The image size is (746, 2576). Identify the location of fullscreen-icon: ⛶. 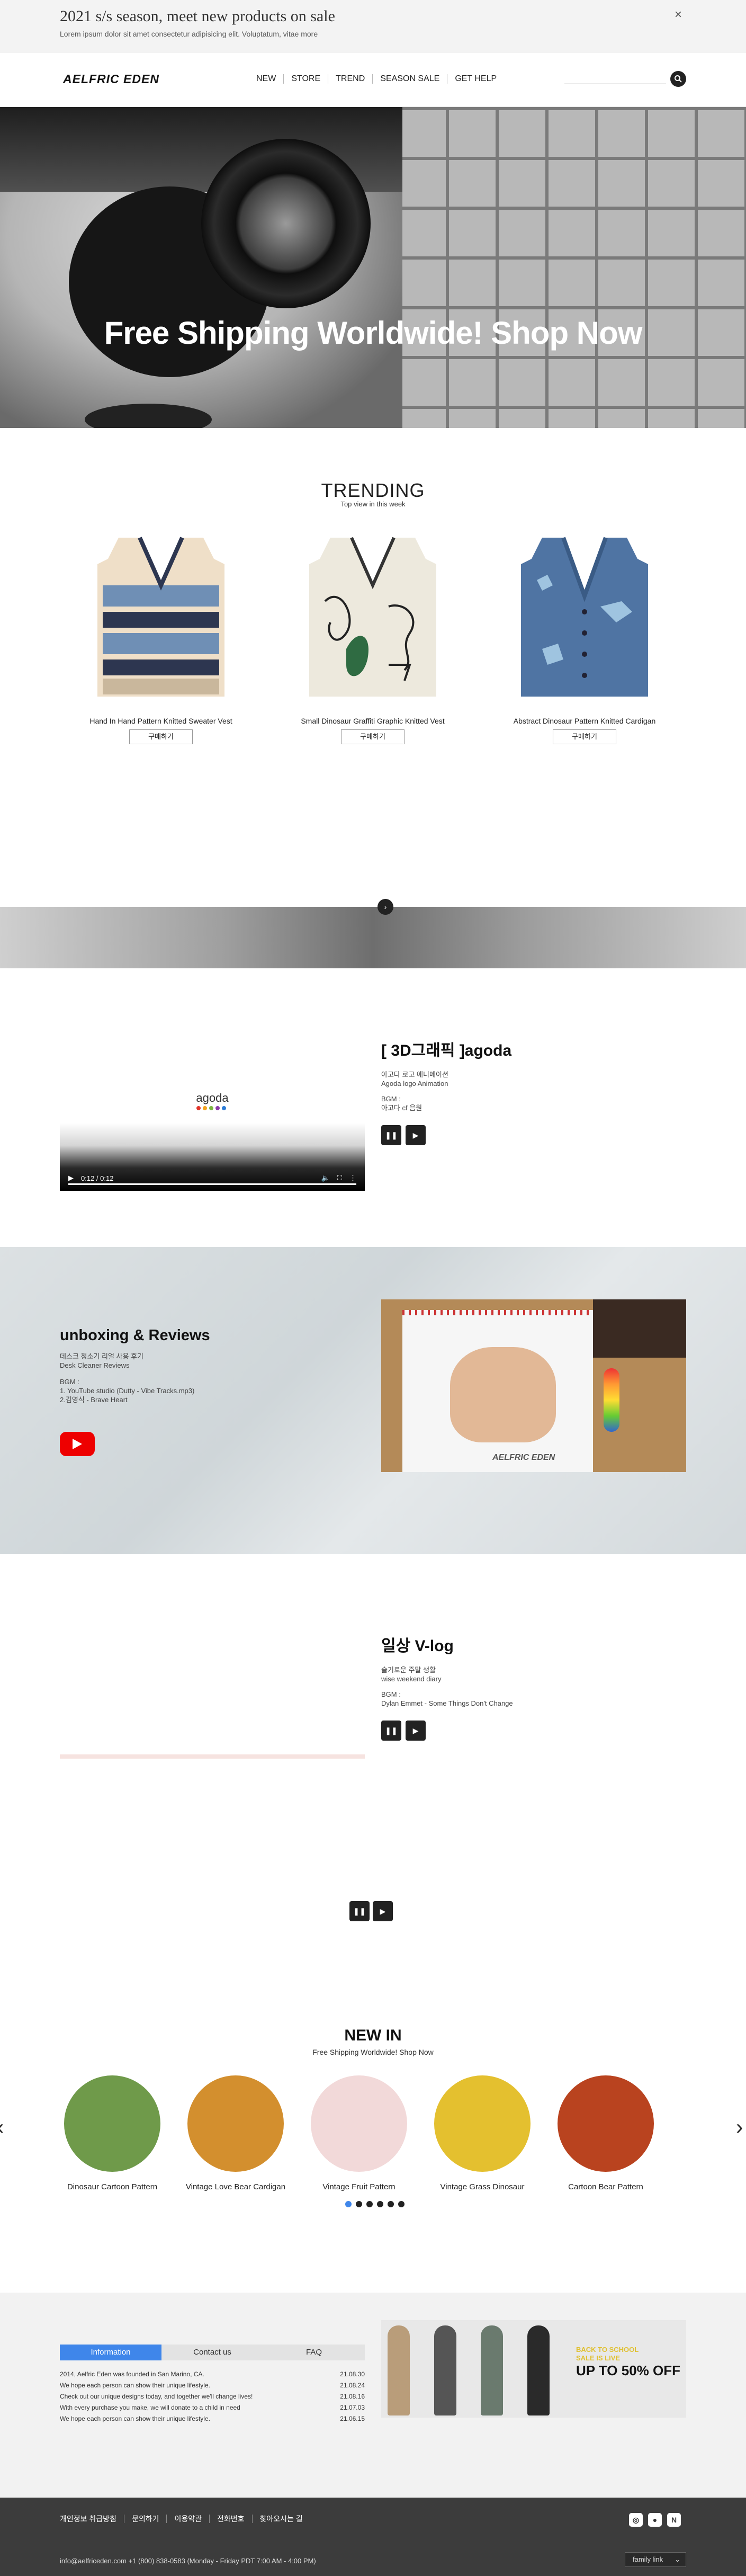
(339, 1178).